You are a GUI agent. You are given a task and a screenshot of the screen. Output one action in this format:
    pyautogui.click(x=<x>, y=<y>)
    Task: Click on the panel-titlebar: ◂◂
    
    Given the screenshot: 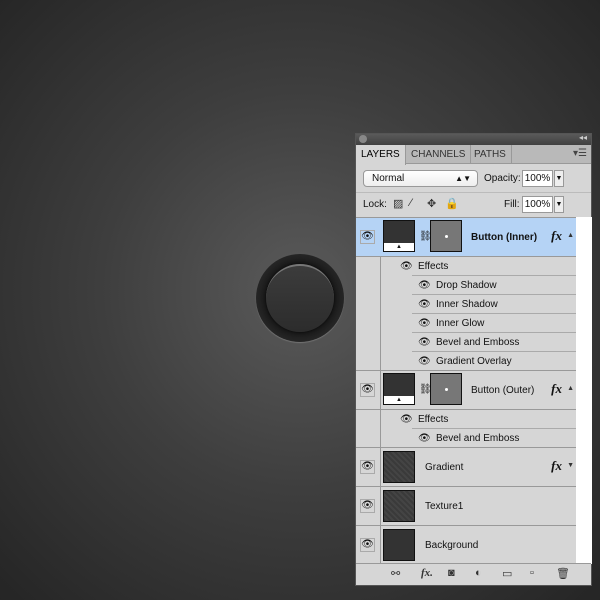 What is the action you would take?
    pyautogui.click(x=473, y=139)
    